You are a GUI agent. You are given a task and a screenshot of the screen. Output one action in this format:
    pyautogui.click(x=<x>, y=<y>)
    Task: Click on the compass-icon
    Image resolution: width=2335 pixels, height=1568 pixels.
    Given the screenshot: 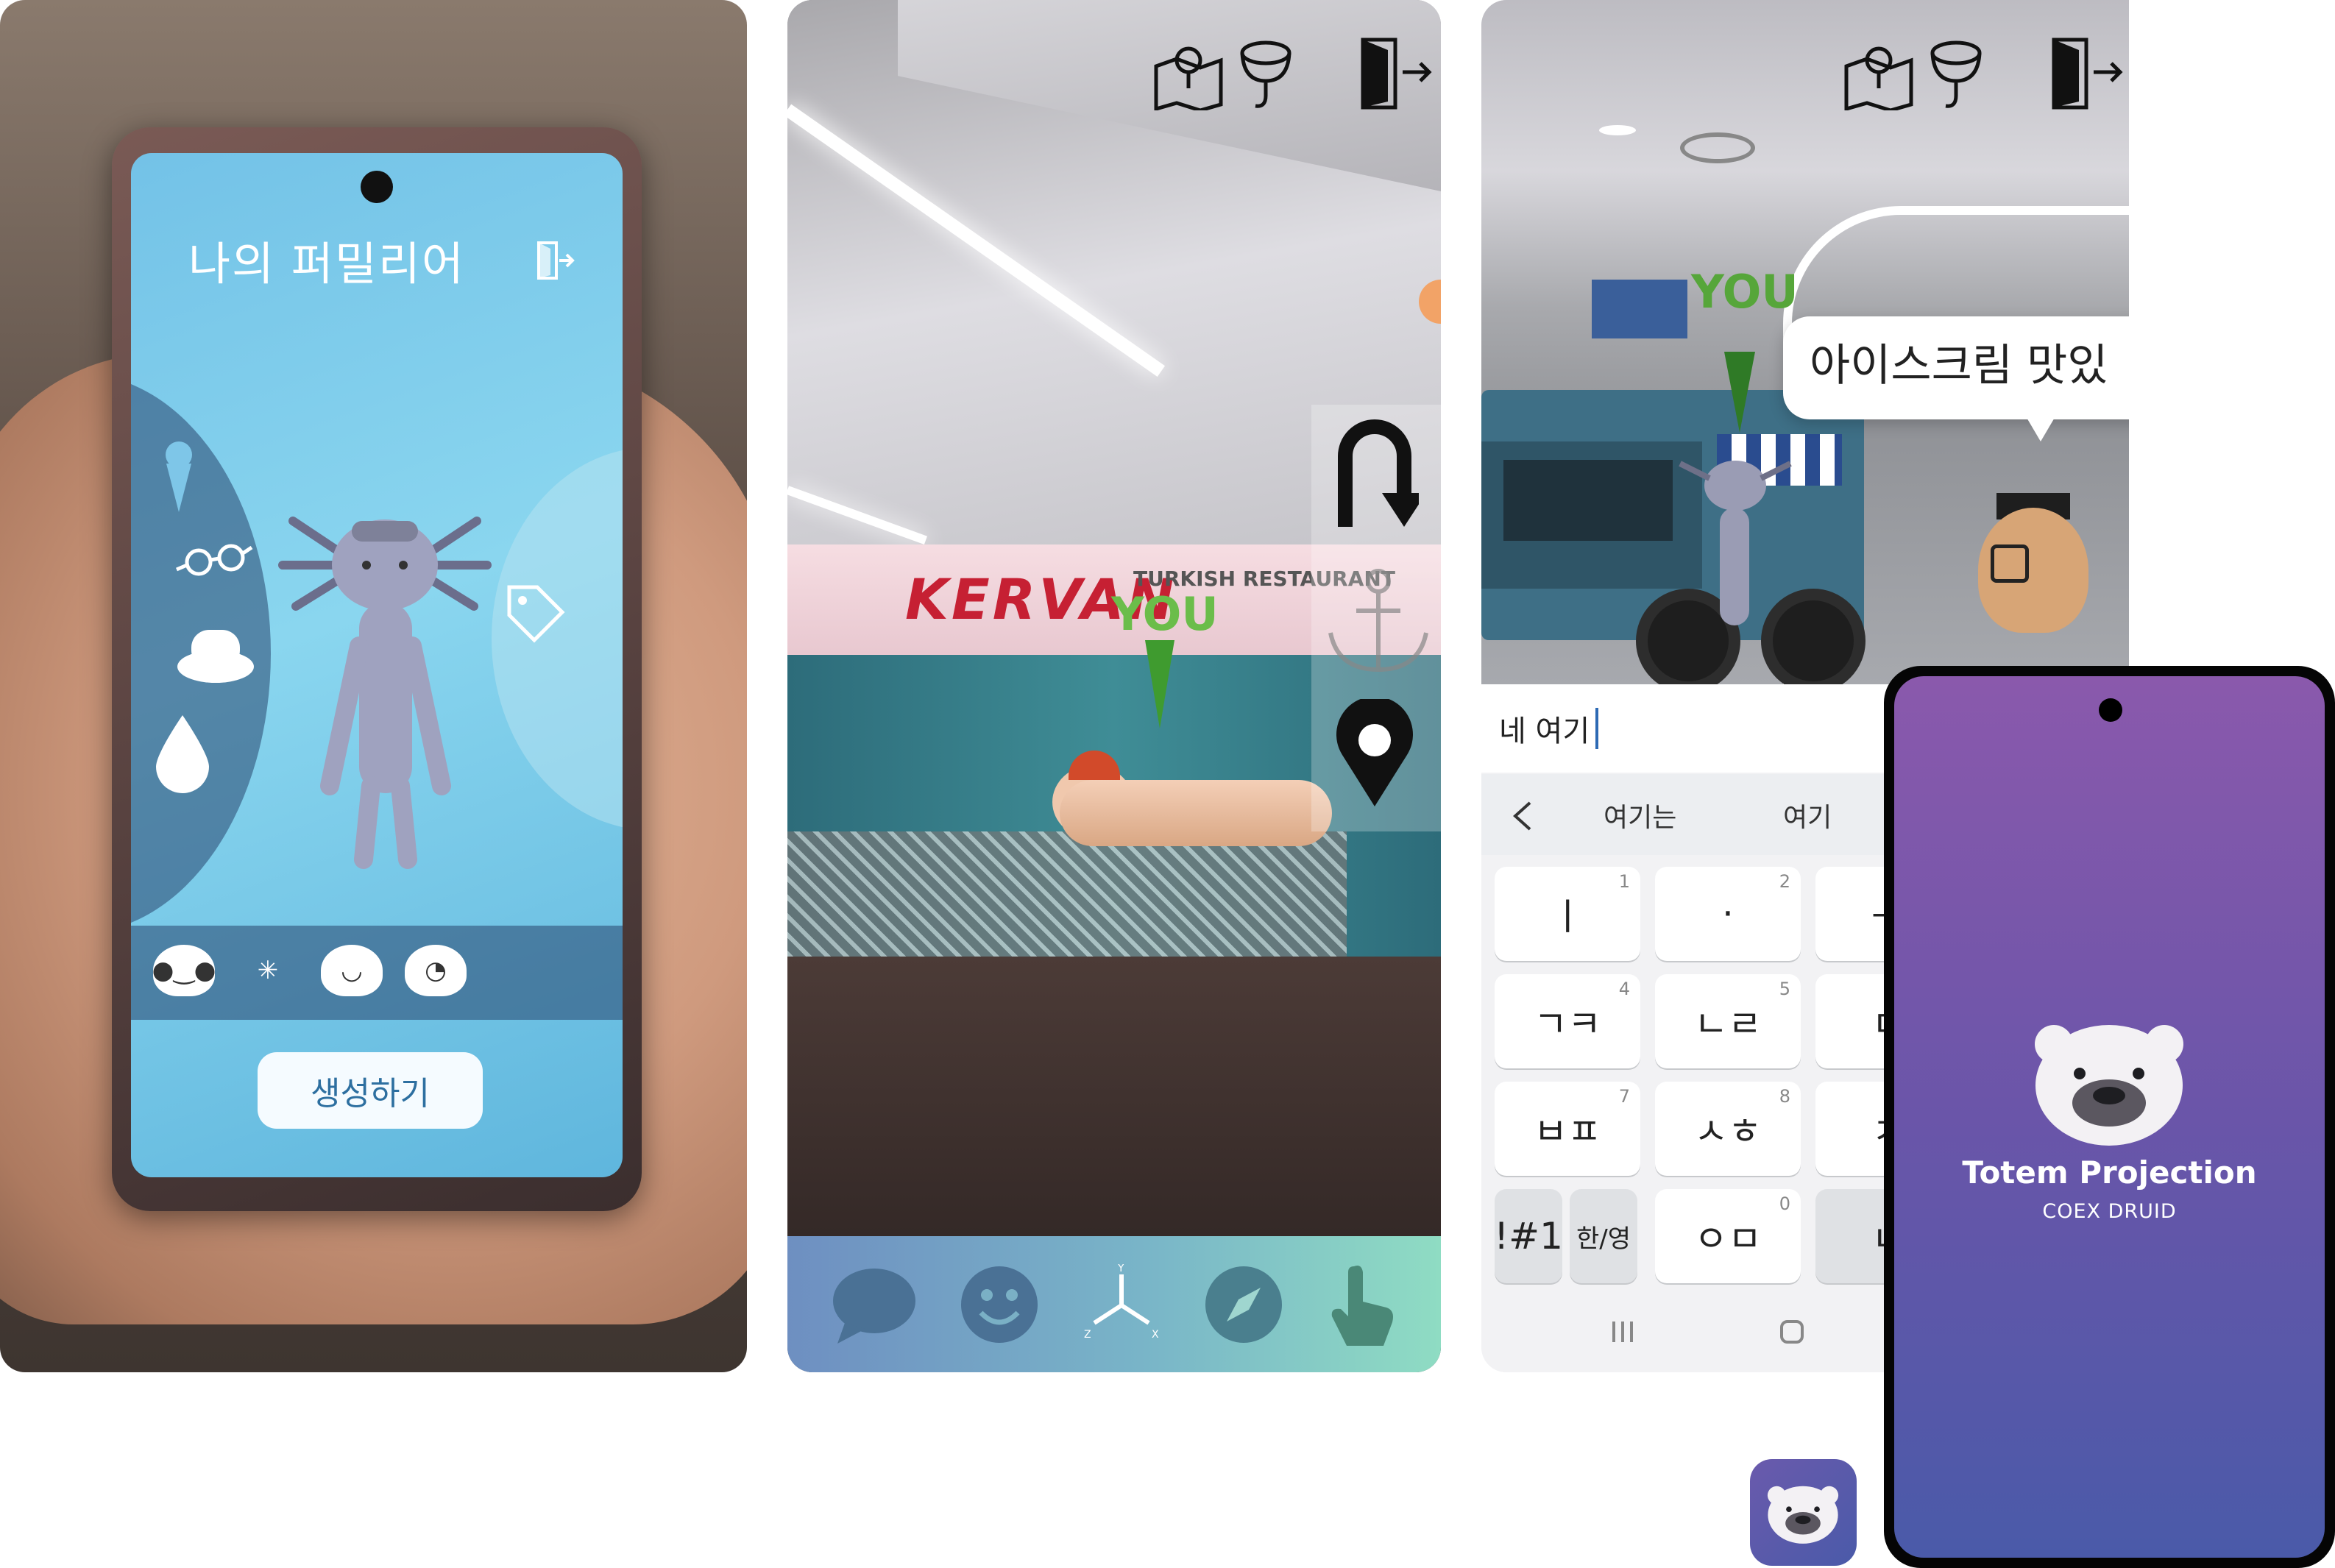 What is the action you would take?
    pyautogui.click(x=1243, y=1304)
    